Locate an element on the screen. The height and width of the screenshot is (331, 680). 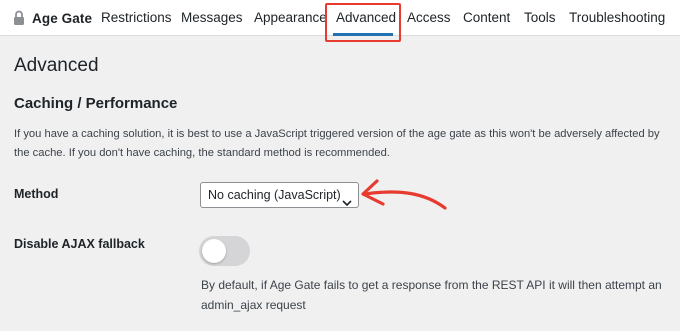
method-select: No caching (JavaScript) is located at coordinates (279, 195).